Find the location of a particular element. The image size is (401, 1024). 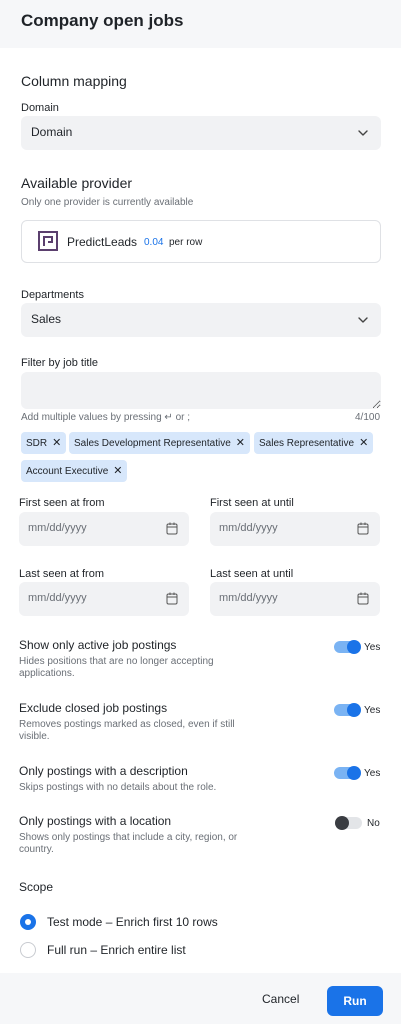

option-title: Exclude closed job postings is located at coordinates (93, 708).